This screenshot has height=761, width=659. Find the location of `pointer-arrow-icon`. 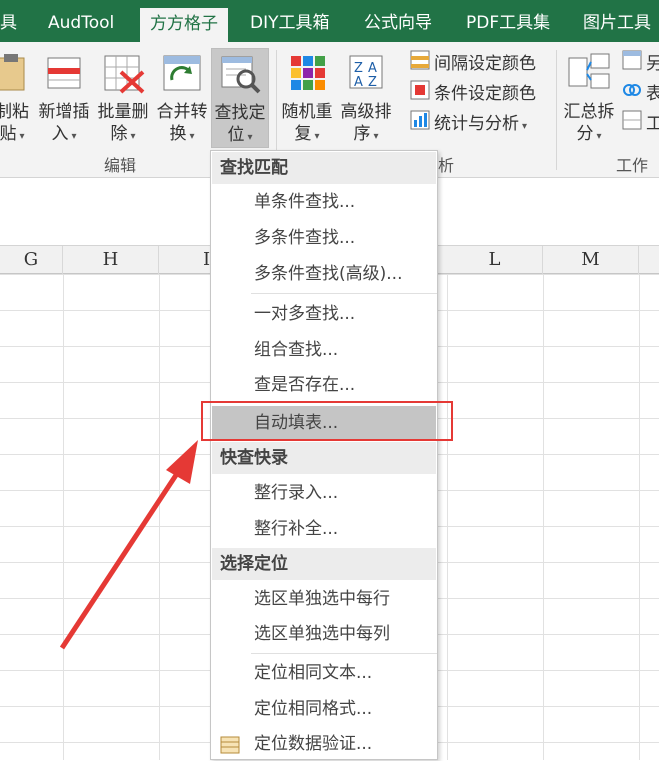

pointer-arrow-icon is located at coordinates (128, 545).